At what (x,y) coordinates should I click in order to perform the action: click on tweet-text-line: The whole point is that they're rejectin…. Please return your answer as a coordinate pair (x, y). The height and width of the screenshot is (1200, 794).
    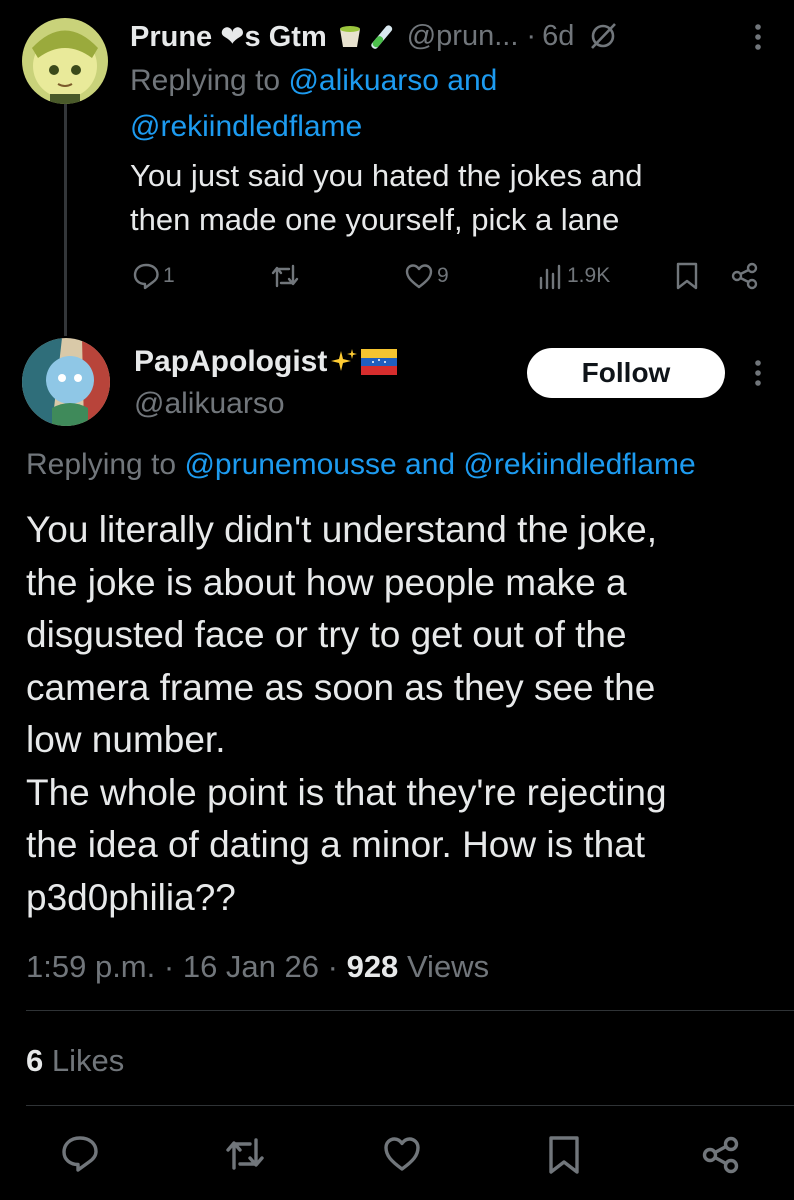
    Looking at the image, I should click on (346, 792).